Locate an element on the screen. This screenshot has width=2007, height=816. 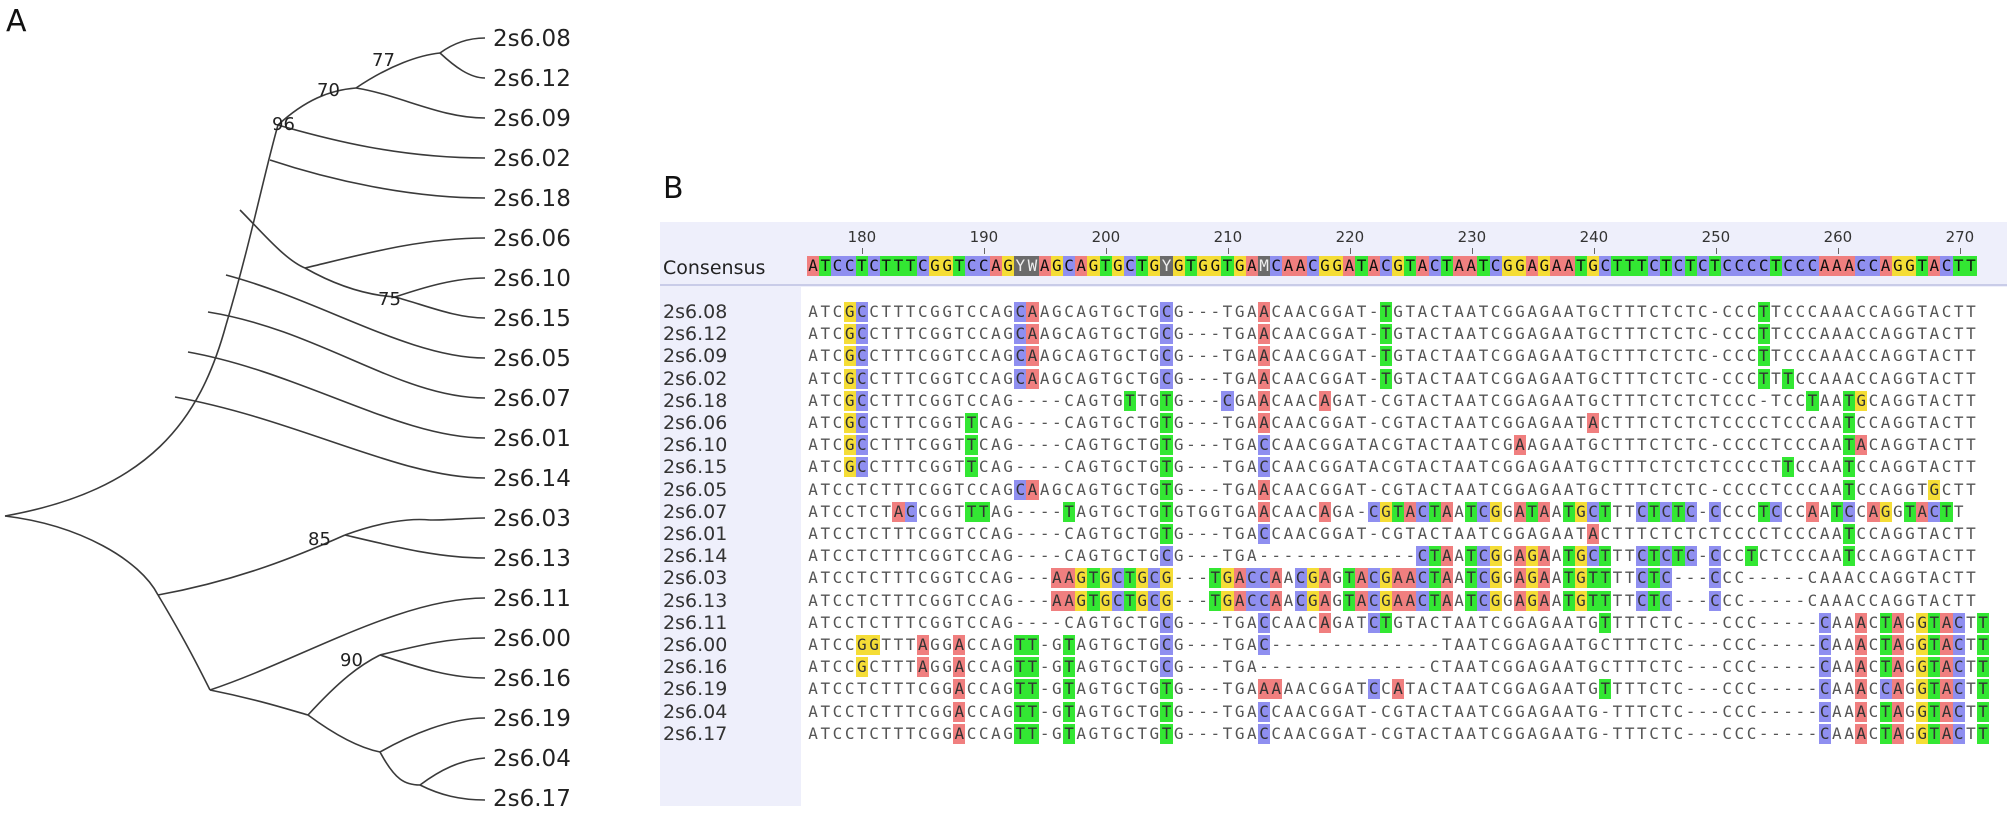
sequence-name: 2s6.14 is located at coordinates (695, 556).